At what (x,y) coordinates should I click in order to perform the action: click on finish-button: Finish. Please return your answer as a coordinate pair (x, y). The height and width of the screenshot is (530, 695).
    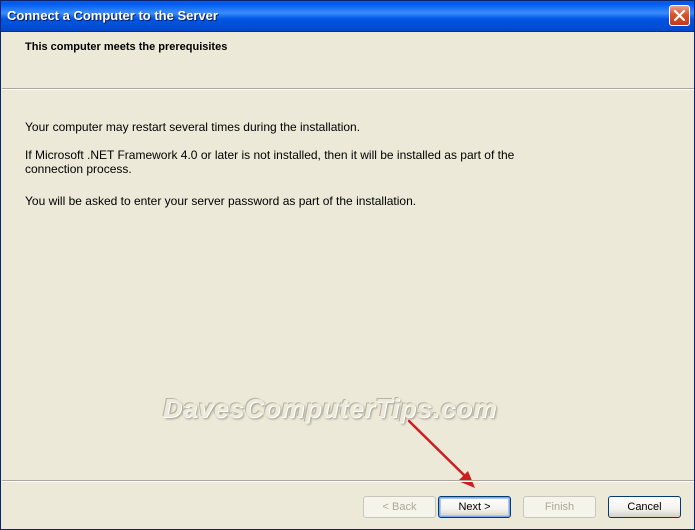
    Looking at the image, I should click on (559, 507).